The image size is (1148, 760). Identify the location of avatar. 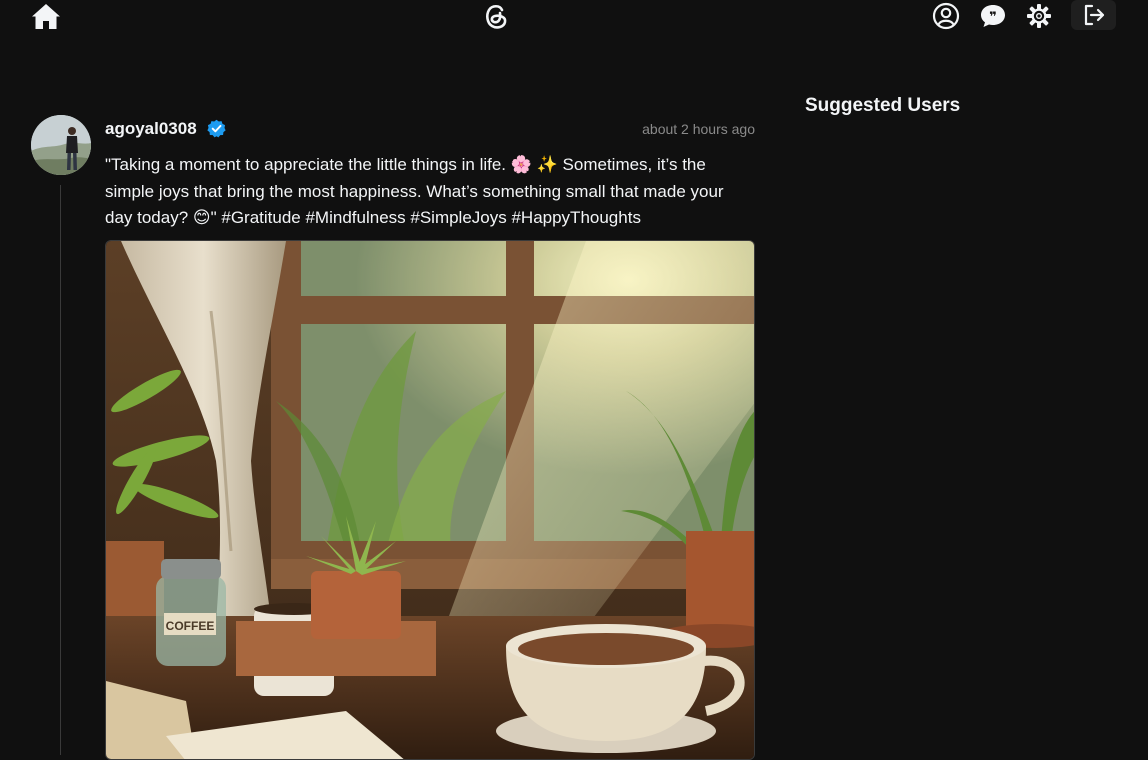
(61, 145).